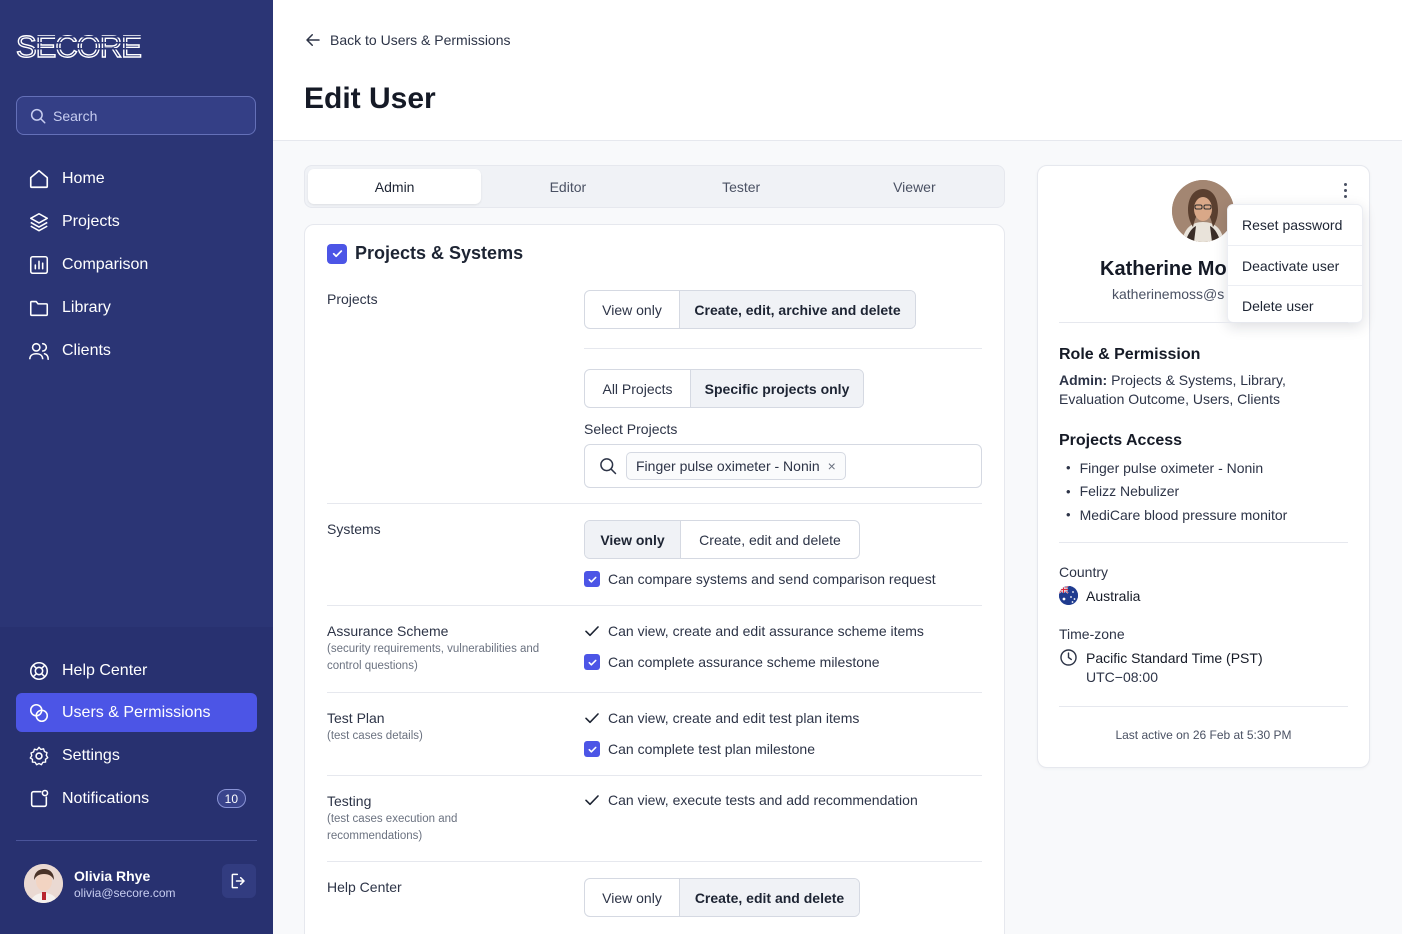  I want to click on gear-icon, so click(39, 756).